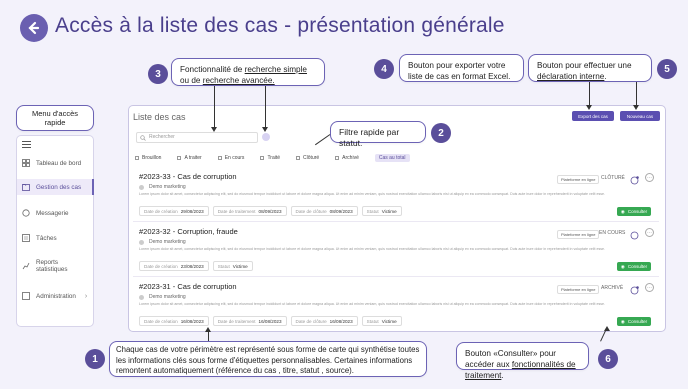 This screenshot has width=688, height=389. What do you see at coordinates (26, 144) in the screenshot?
I see `hamburger-menu-icon` at bounding box center [26, 144].